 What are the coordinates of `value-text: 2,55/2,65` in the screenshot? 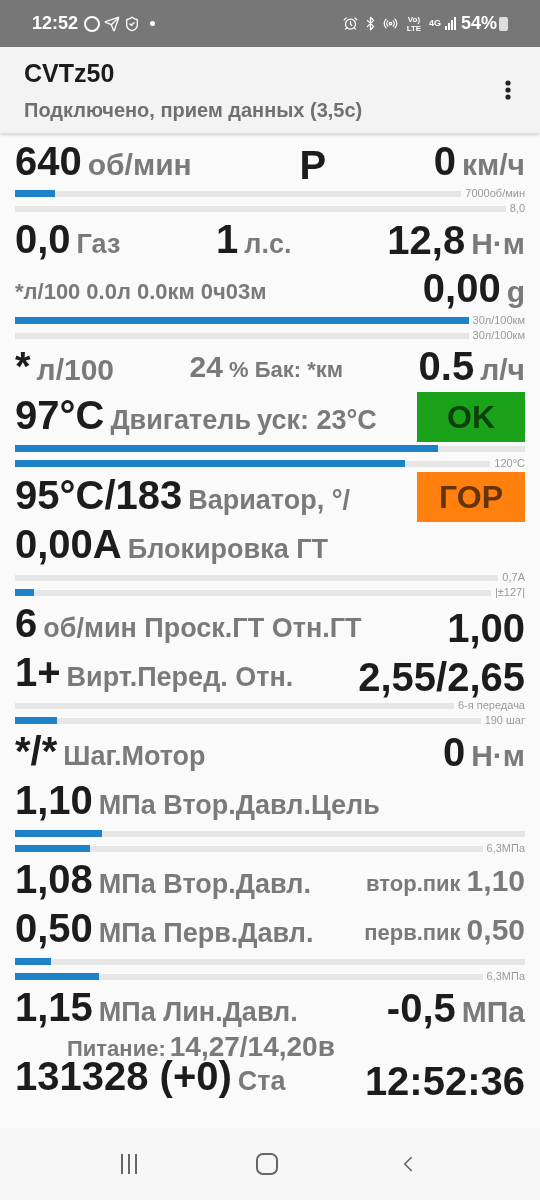 It's located at (441, 677).